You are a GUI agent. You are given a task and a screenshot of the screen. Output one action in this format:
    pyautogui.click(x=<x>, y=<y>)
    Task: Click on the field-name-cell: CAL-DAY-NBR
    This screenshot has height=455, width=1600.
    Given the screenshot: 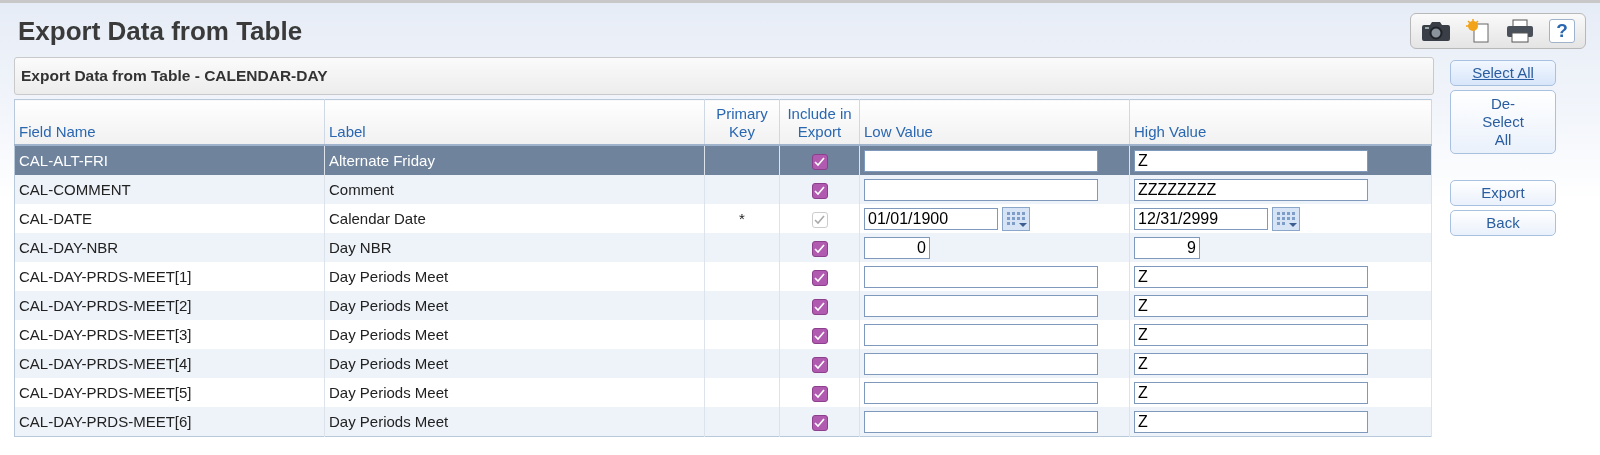 What is the action you would take?
    pyautogui.click(x=169, y=247)
    